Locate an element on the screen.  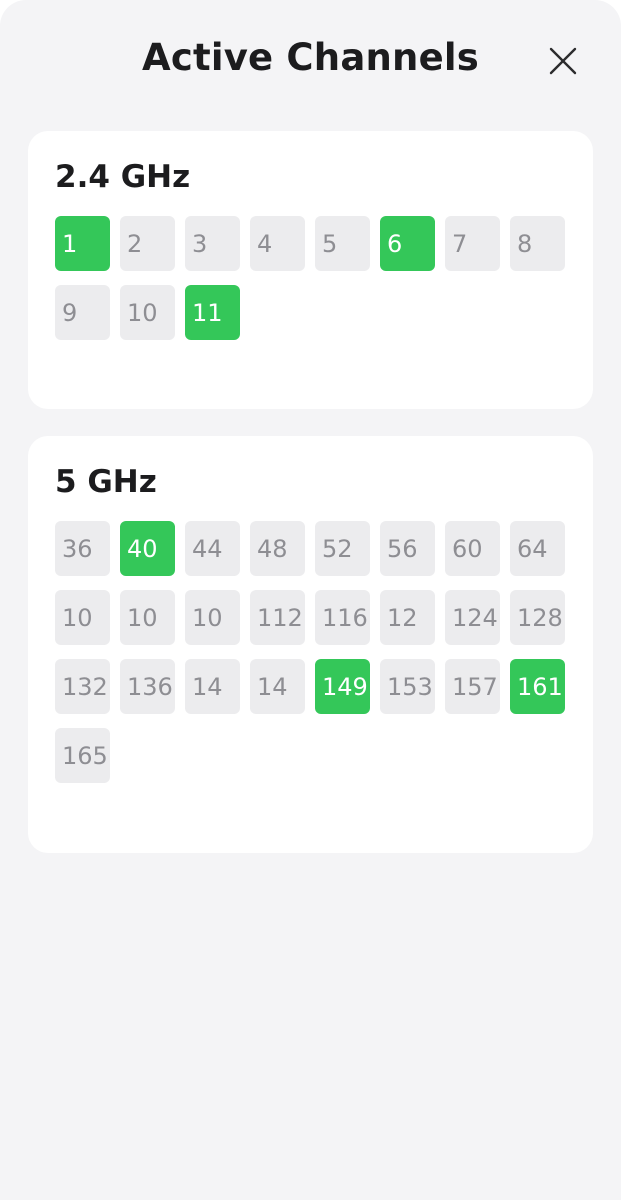
close-icon is located at coordinates (563, 61).